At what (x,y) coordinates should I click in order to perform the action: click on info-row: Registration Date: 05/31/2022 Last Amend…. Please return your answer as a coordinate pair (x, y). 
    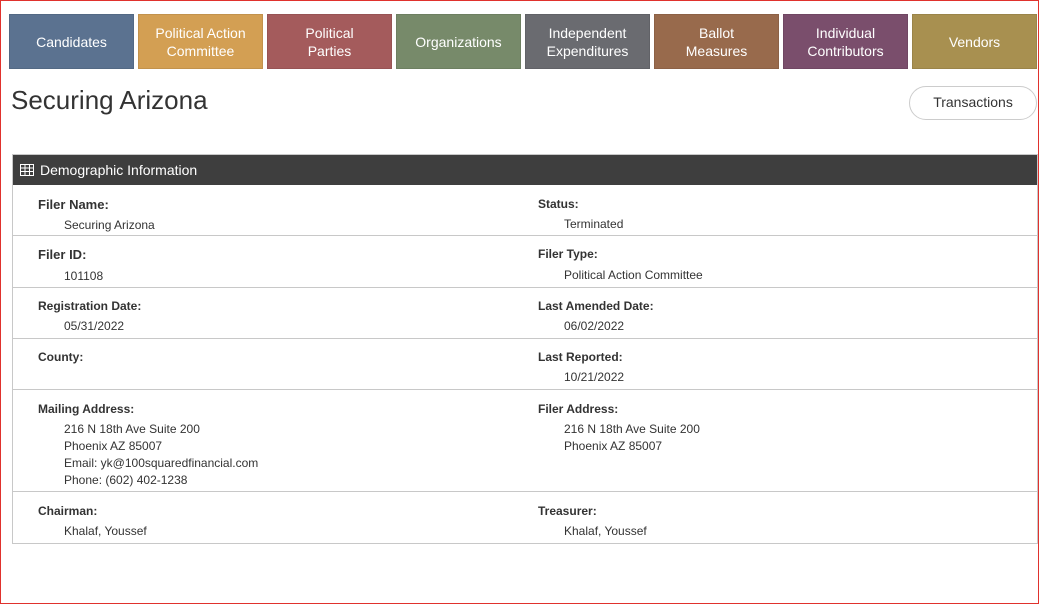
    Looking at the image, I should click on (525, 313).